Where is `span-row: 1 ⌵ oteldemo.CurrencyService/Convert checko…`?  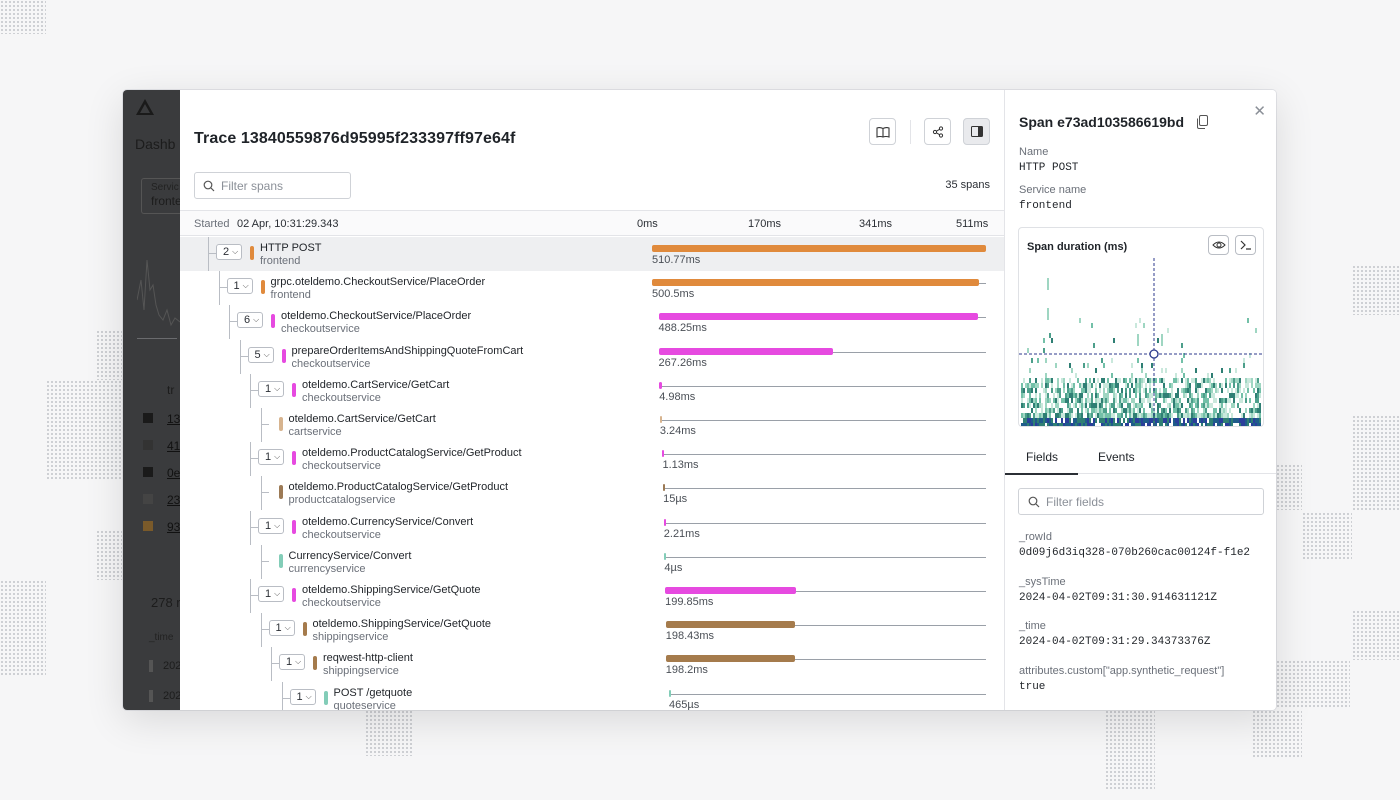
span-row: 1 ⌵ oteldemo.CurrencyService/Convert checko… is located at coordinates (592, 527).